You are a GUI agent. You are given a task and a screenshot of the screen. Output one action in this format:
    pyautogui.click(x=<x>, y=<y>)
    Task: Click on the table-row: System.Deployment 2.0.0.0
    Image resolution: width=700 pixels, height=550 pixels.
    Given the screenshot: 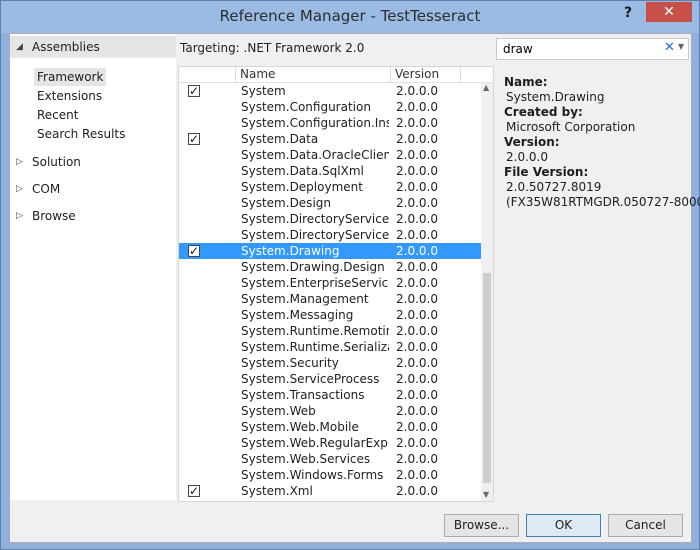 What is the action you would take?
    pyautogui.click(x=330, y=187)
    